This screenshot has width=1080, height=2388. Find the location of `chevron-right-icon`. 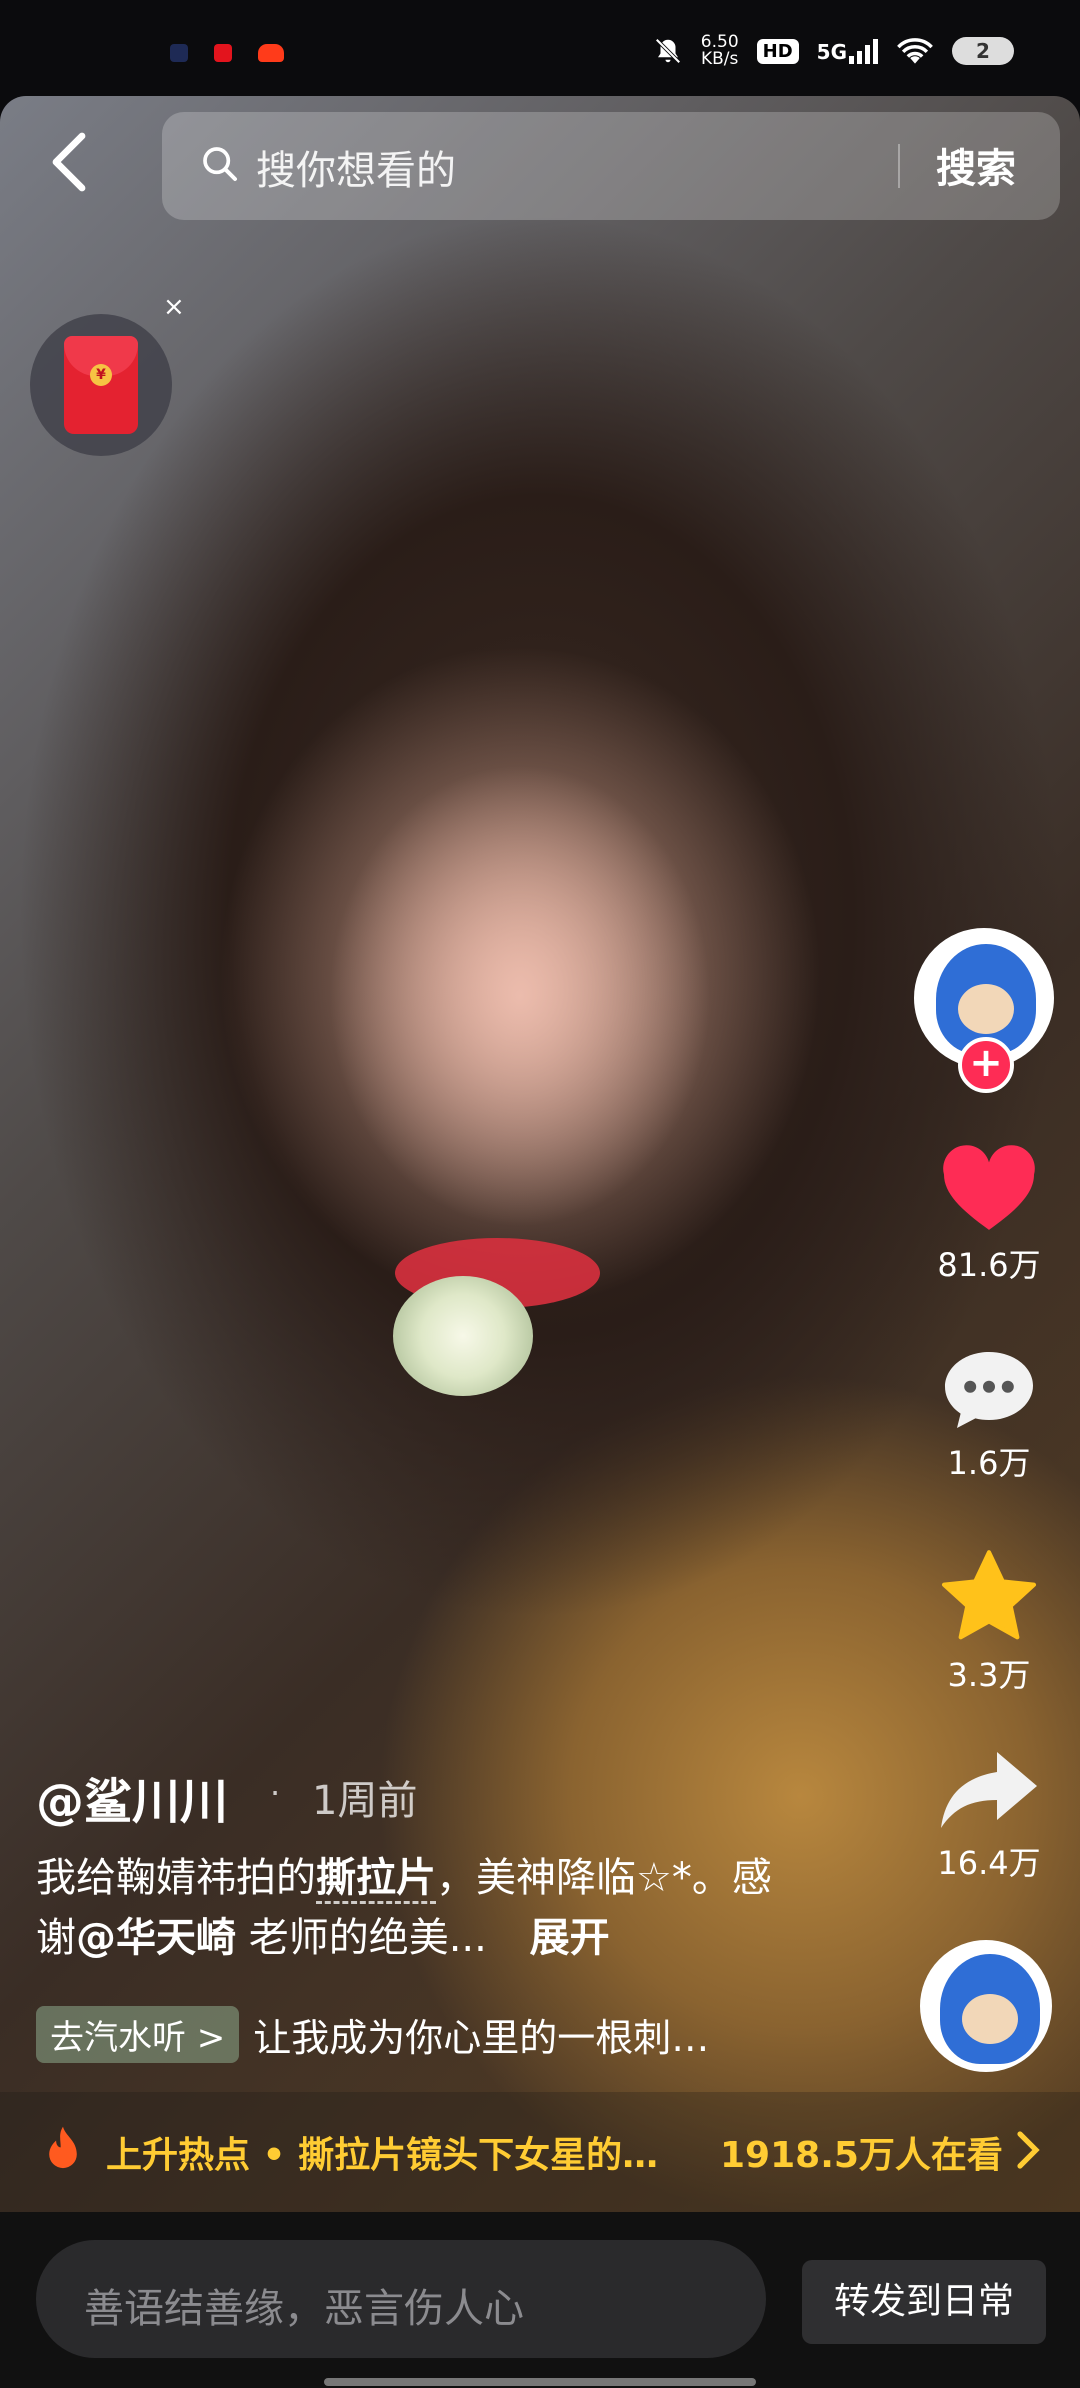

chevron-right-icon is located at coordinates (1028, 2150).